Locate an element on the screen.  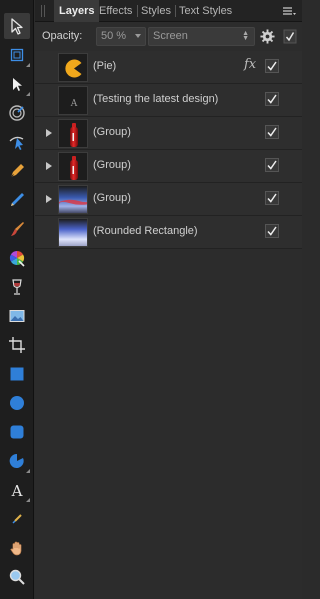
transparency-tool-icon is located at coordinates (17, 287).